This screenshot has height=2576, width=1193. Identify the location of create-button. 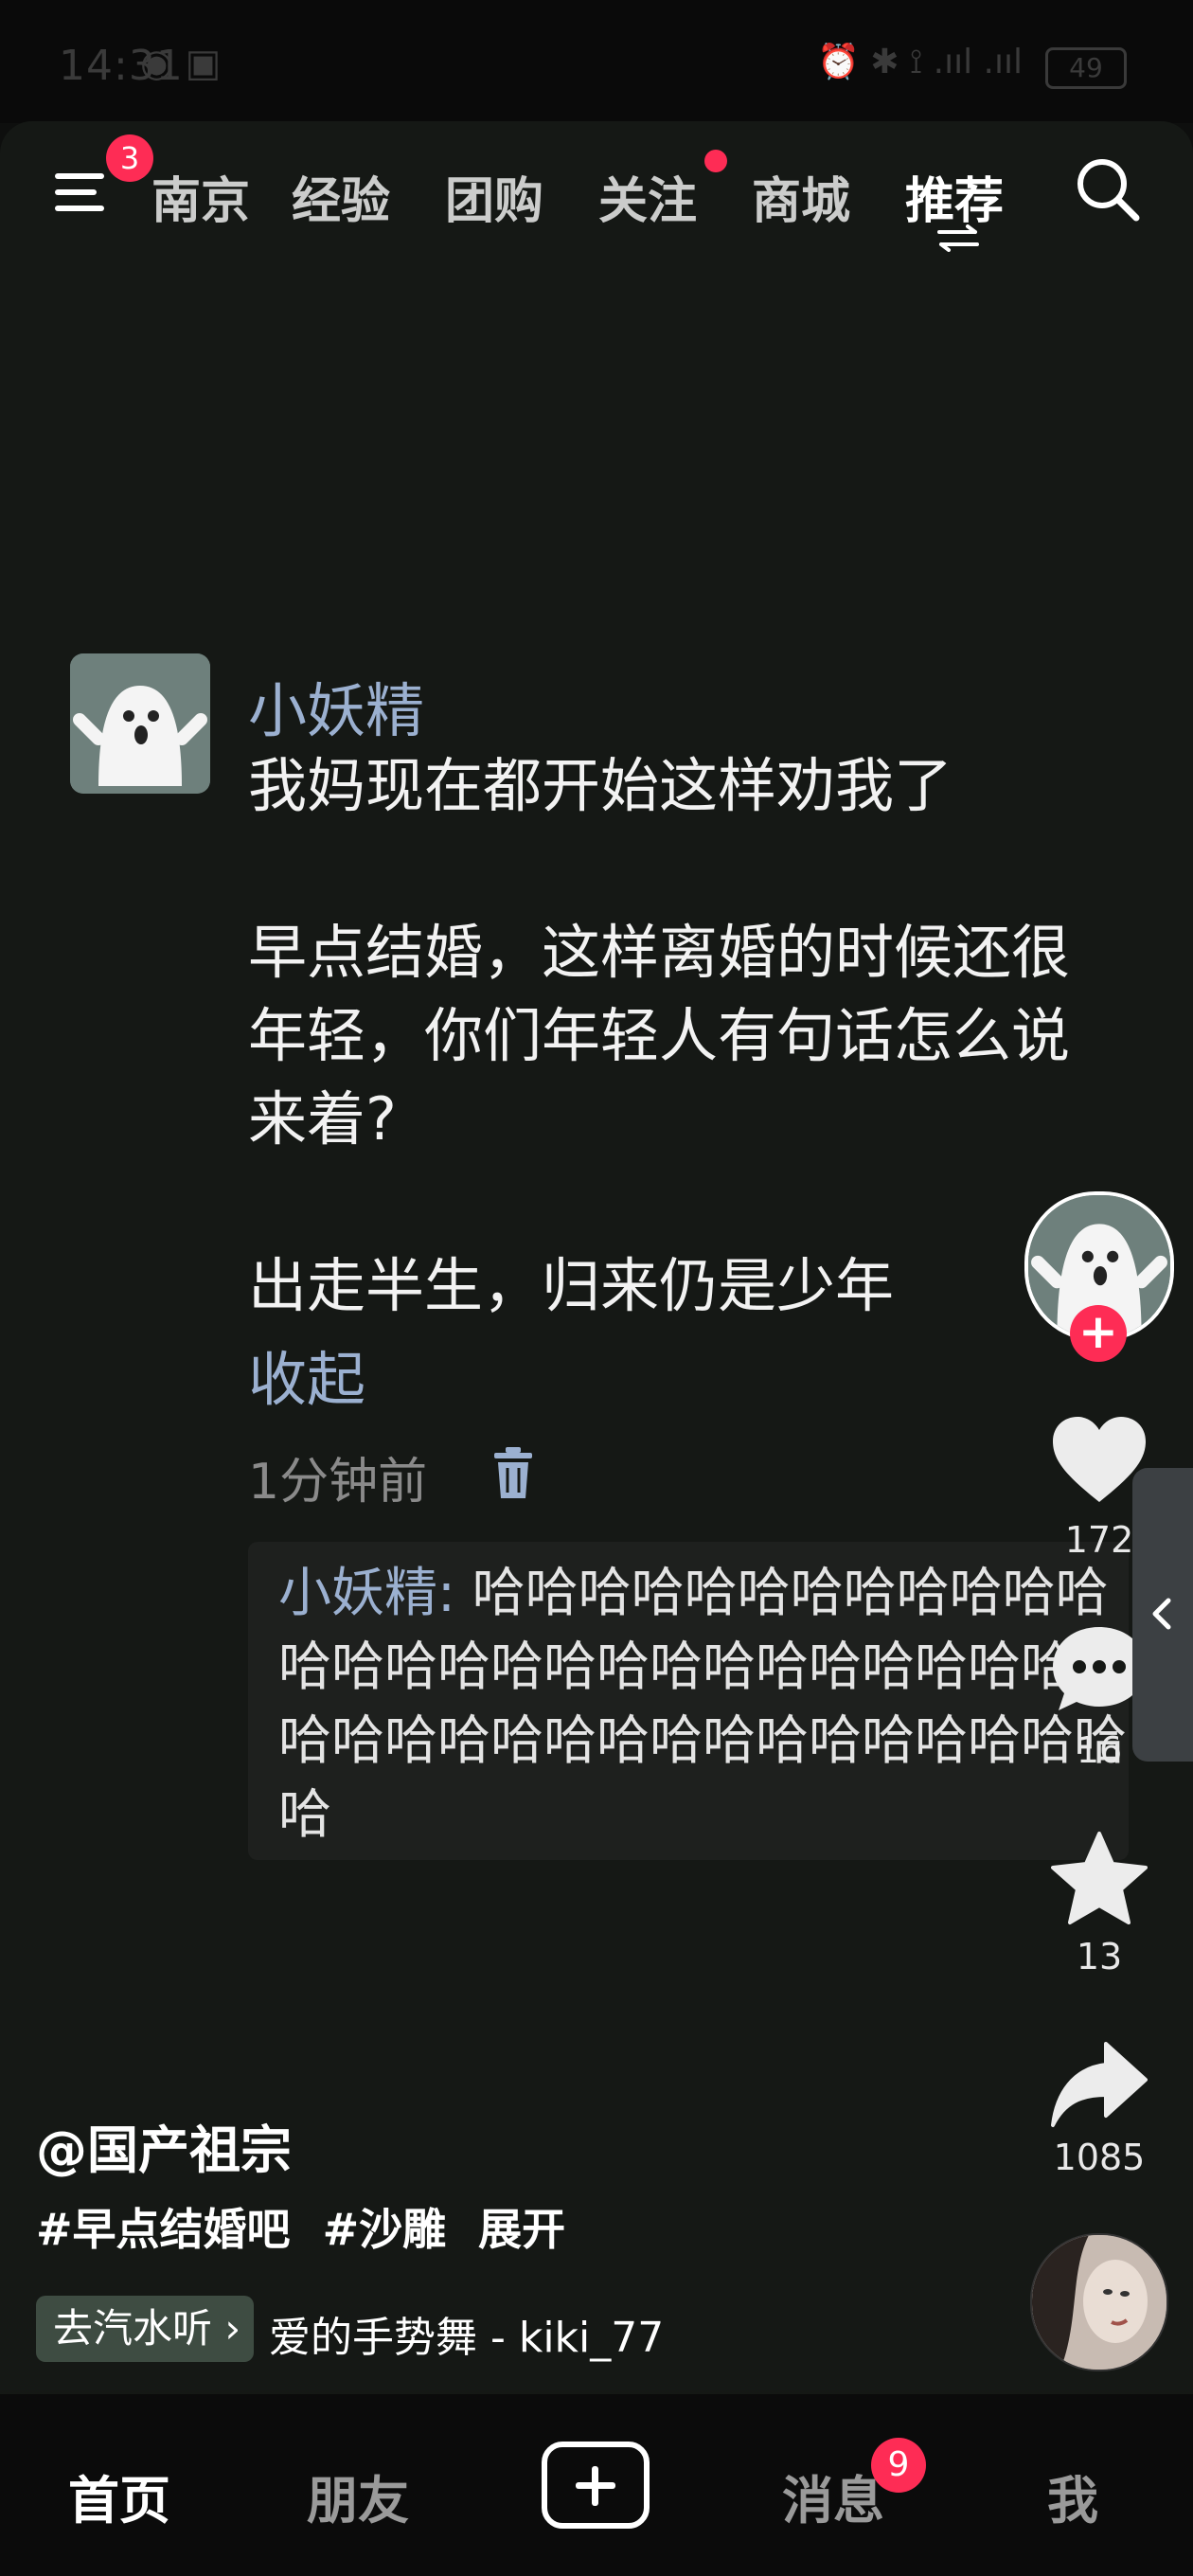
(596, 2485).